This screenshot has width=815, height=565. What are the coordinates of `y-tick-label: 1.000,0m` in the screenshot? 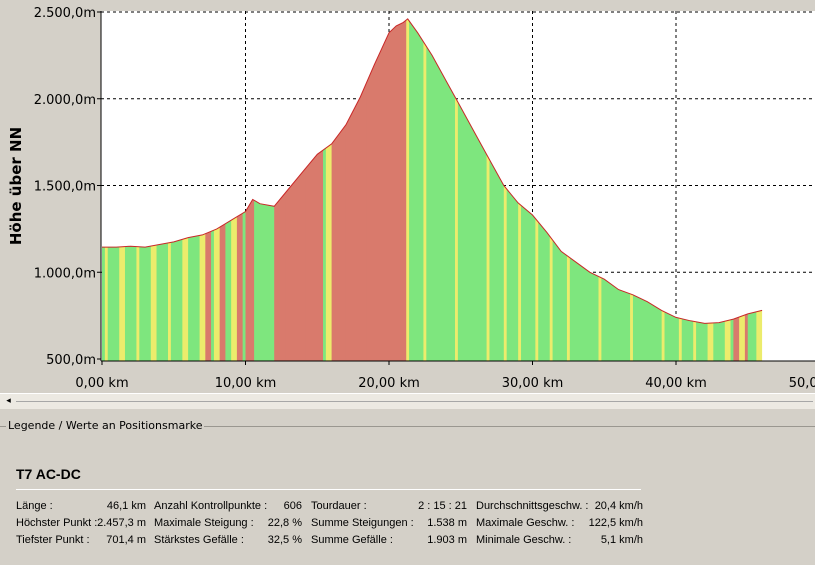 It's located at (65, 273).